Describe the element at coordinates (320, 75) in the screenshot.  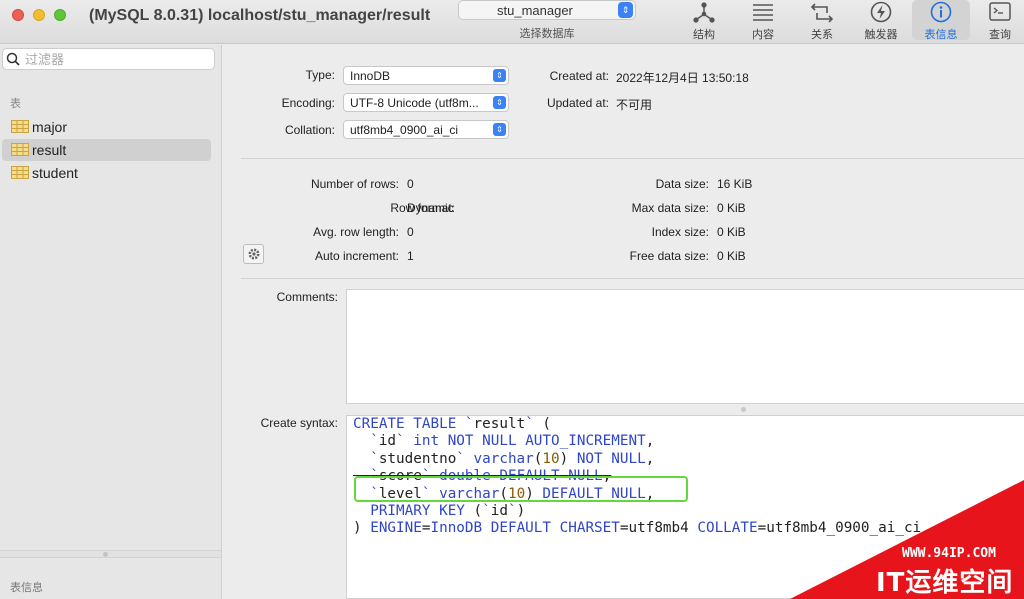
I see `type-label: Type:` at that location.